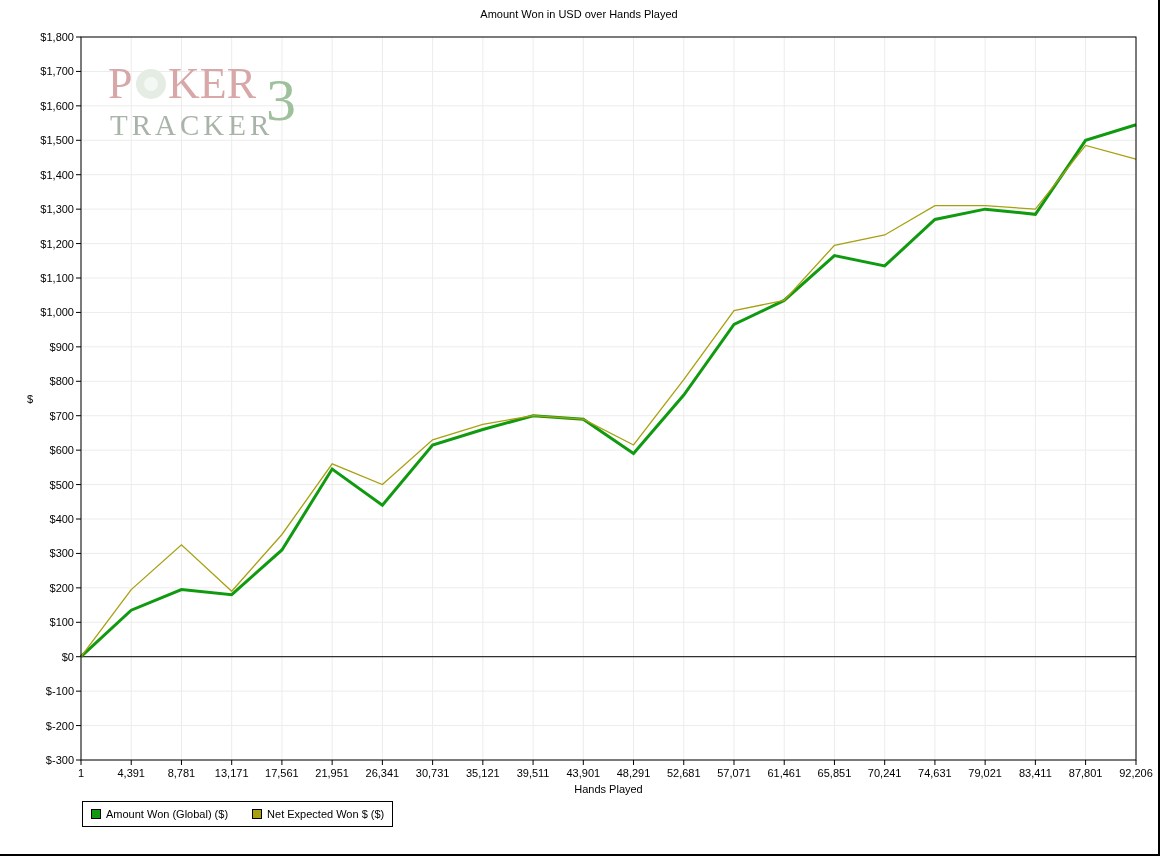 This screenshot has width=1160, height=856. Describe the element at coordinates (1136, 773) in the screenshot. I see `x-tick-label: 92,206` at that location.